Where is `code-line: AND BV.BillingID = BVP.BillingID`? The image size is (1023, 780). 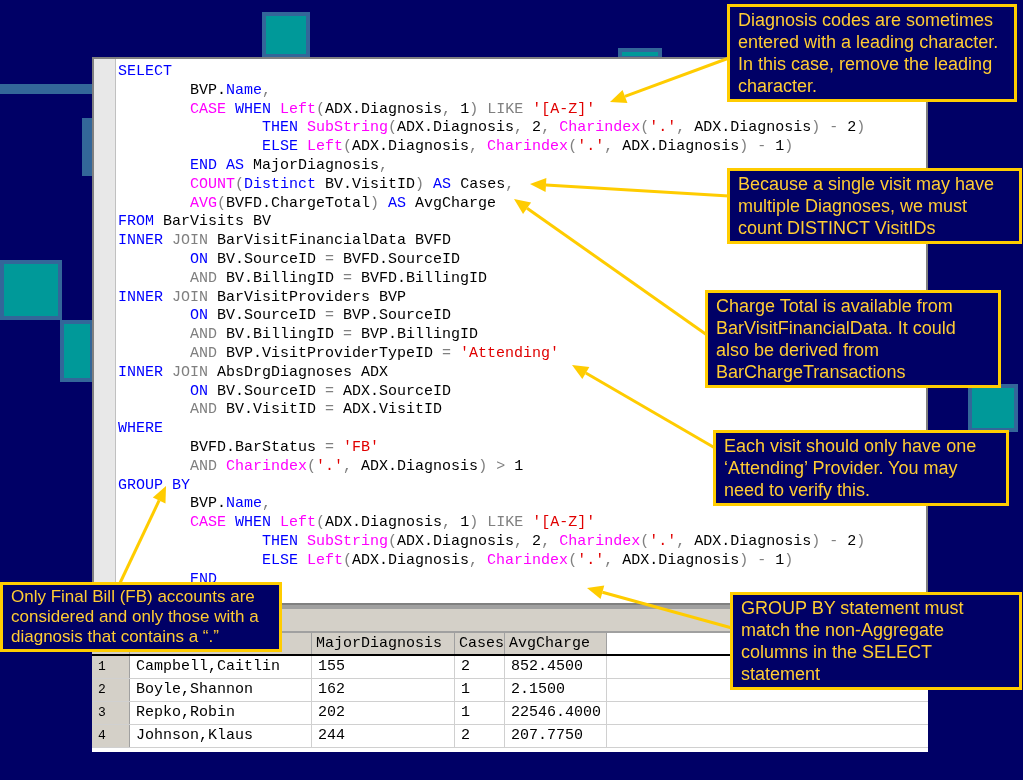 code-line: AND BV.BillingID = BVP.BillingID is located at coordinates (334, 335).